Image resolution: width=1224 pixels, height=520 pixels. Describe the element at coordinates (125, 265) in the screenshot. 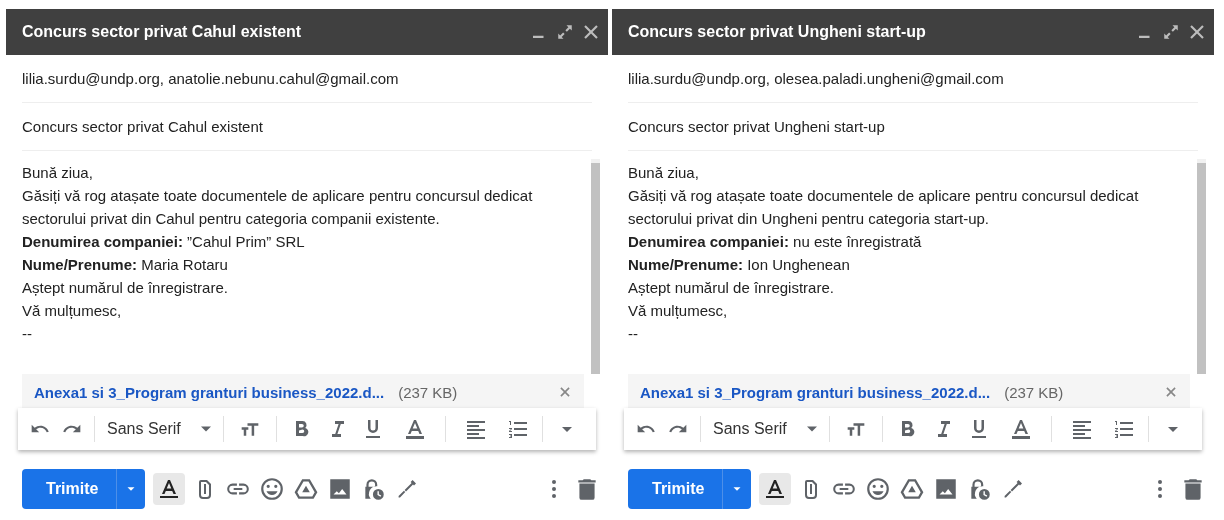

I see `message-line: Nume/Prenume: Maria Rotaru` at that location.